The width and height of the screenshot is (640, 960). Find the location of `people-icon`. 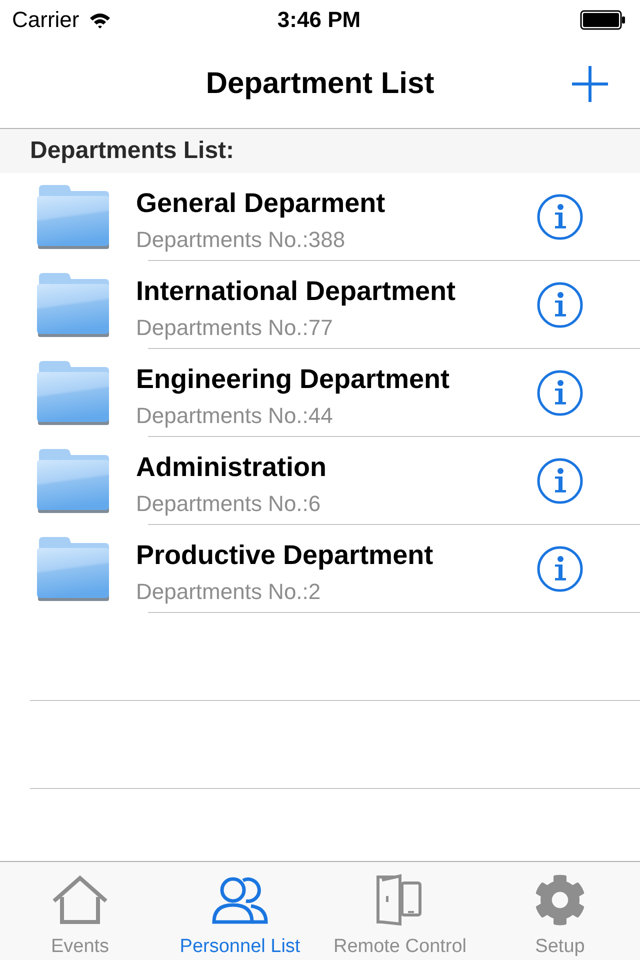

people-icon is located at coordinates (240, 900).